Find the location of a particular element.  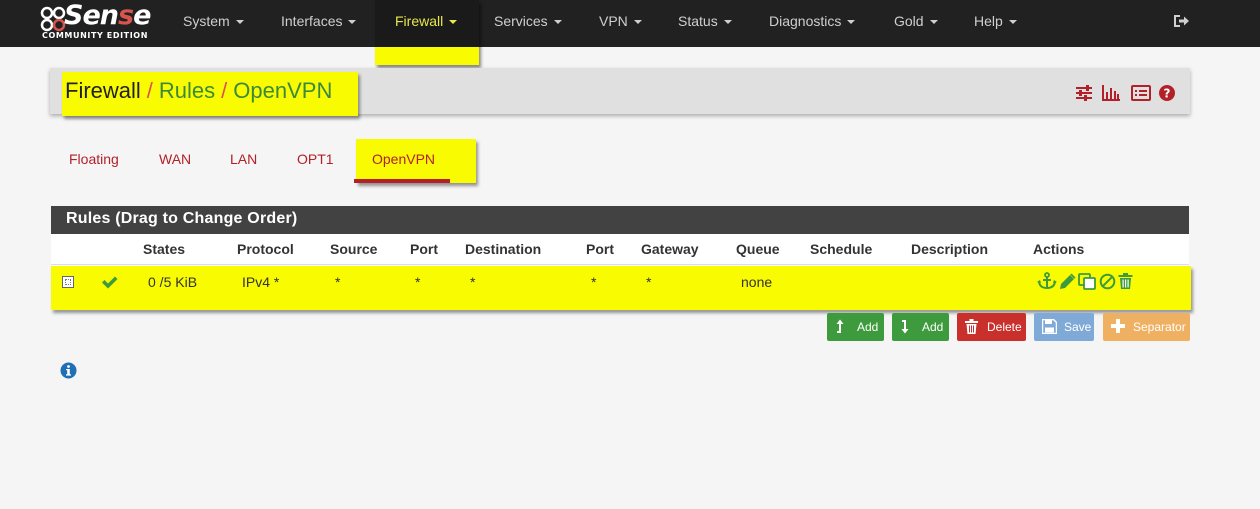

list-alt-icon is located at coordinates (1141, 93).